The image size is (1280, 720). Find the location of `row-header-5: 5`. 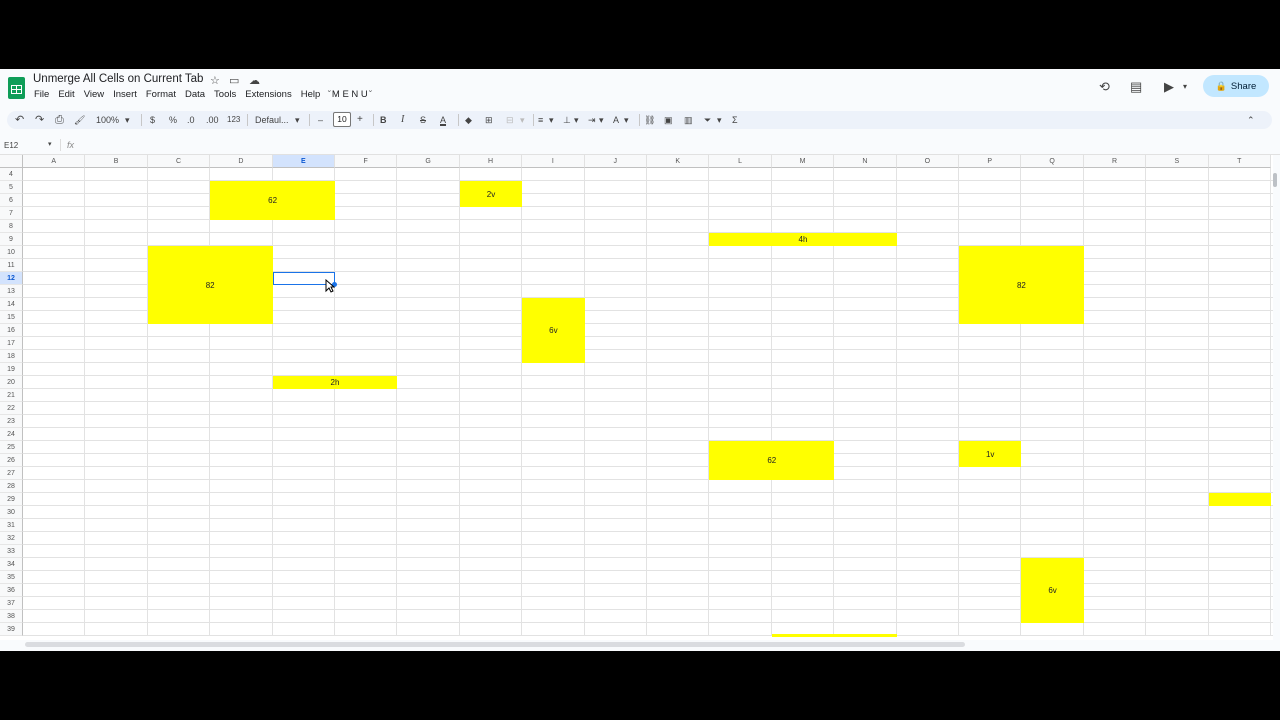

row-header-5: 5 is located at coordinates (11, 187).